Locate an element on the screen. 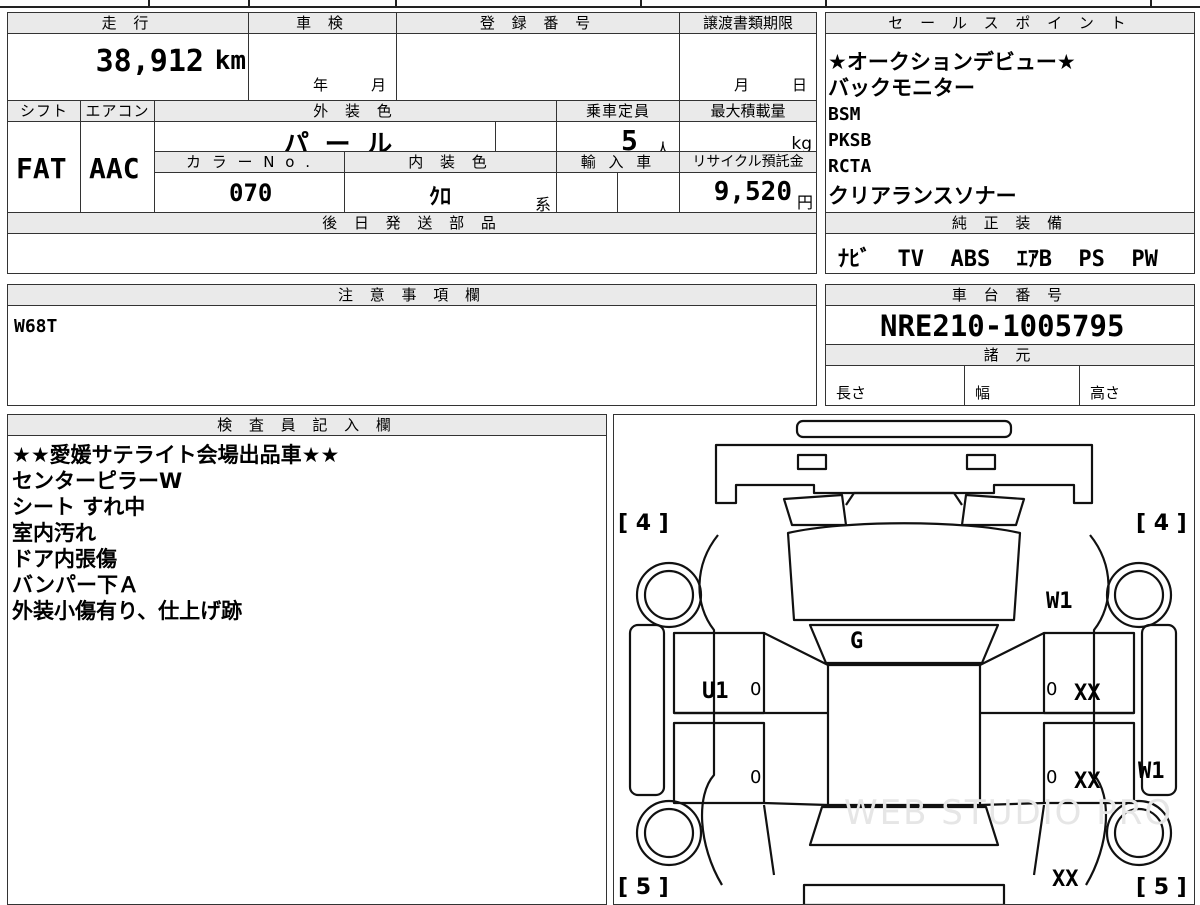 This screenshot has height=905, width=1200. exterior-header: 外 装 色 is located at coordinates (355, 111).